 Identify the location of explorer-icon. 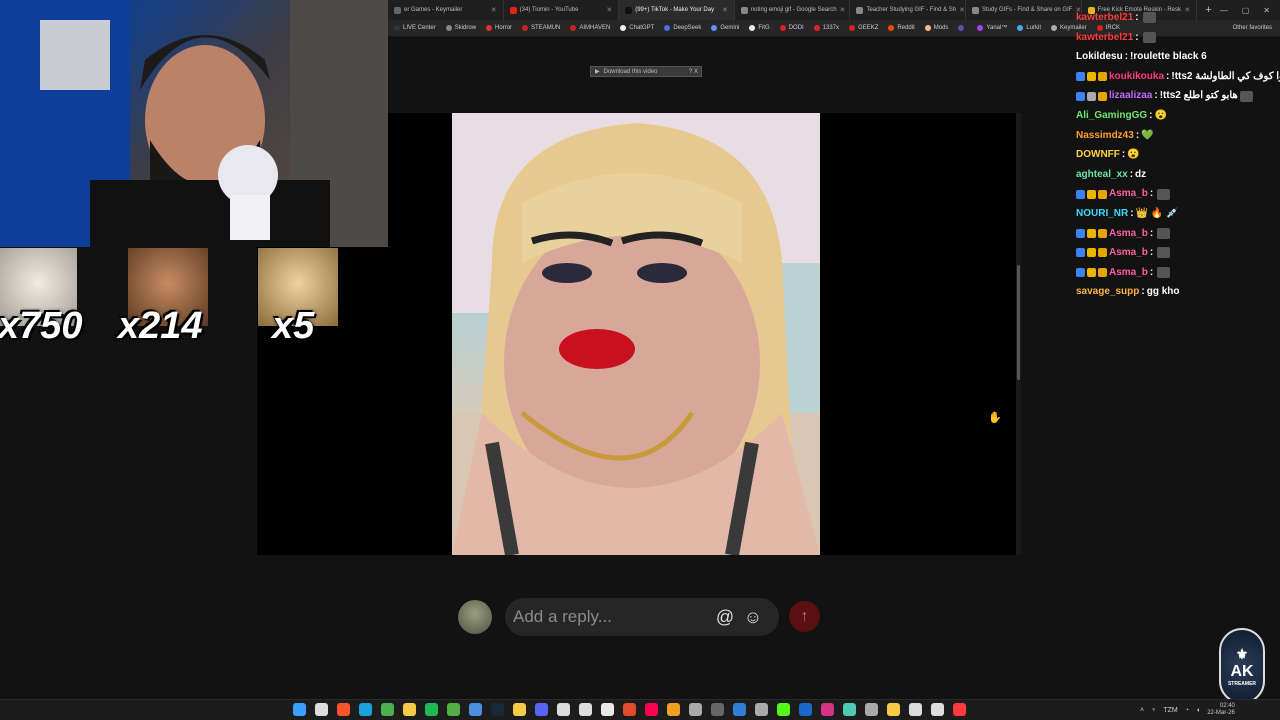
(409, 709).